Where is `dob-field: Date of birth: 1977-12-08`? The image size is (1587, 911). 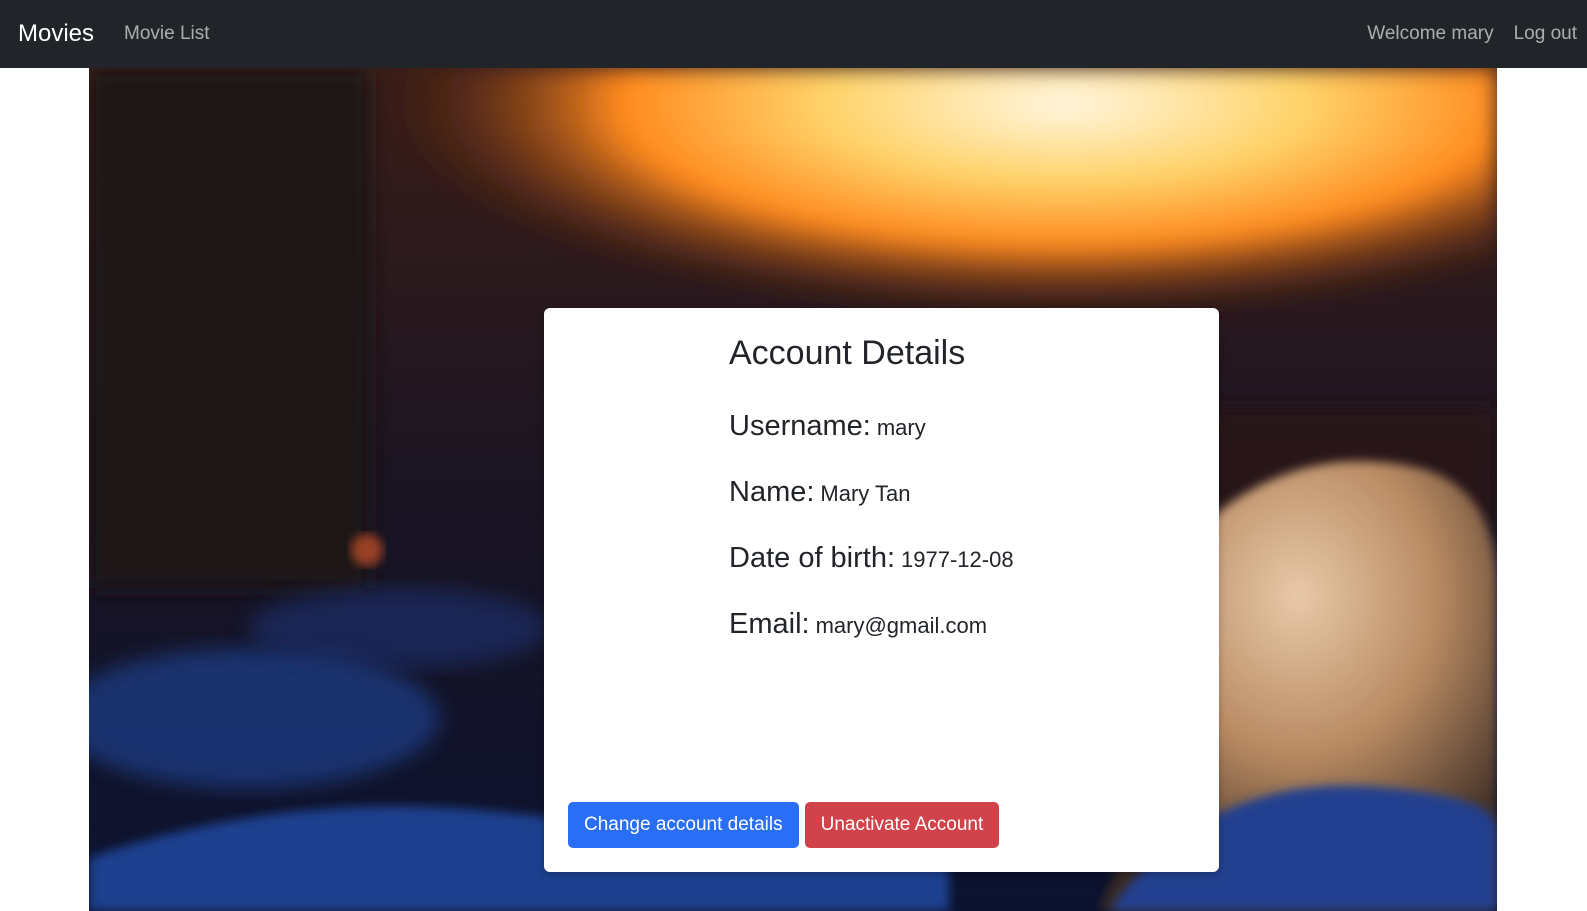 dob-field: Date of birth: 1977-12-08 is located at coordinates (871, 558).